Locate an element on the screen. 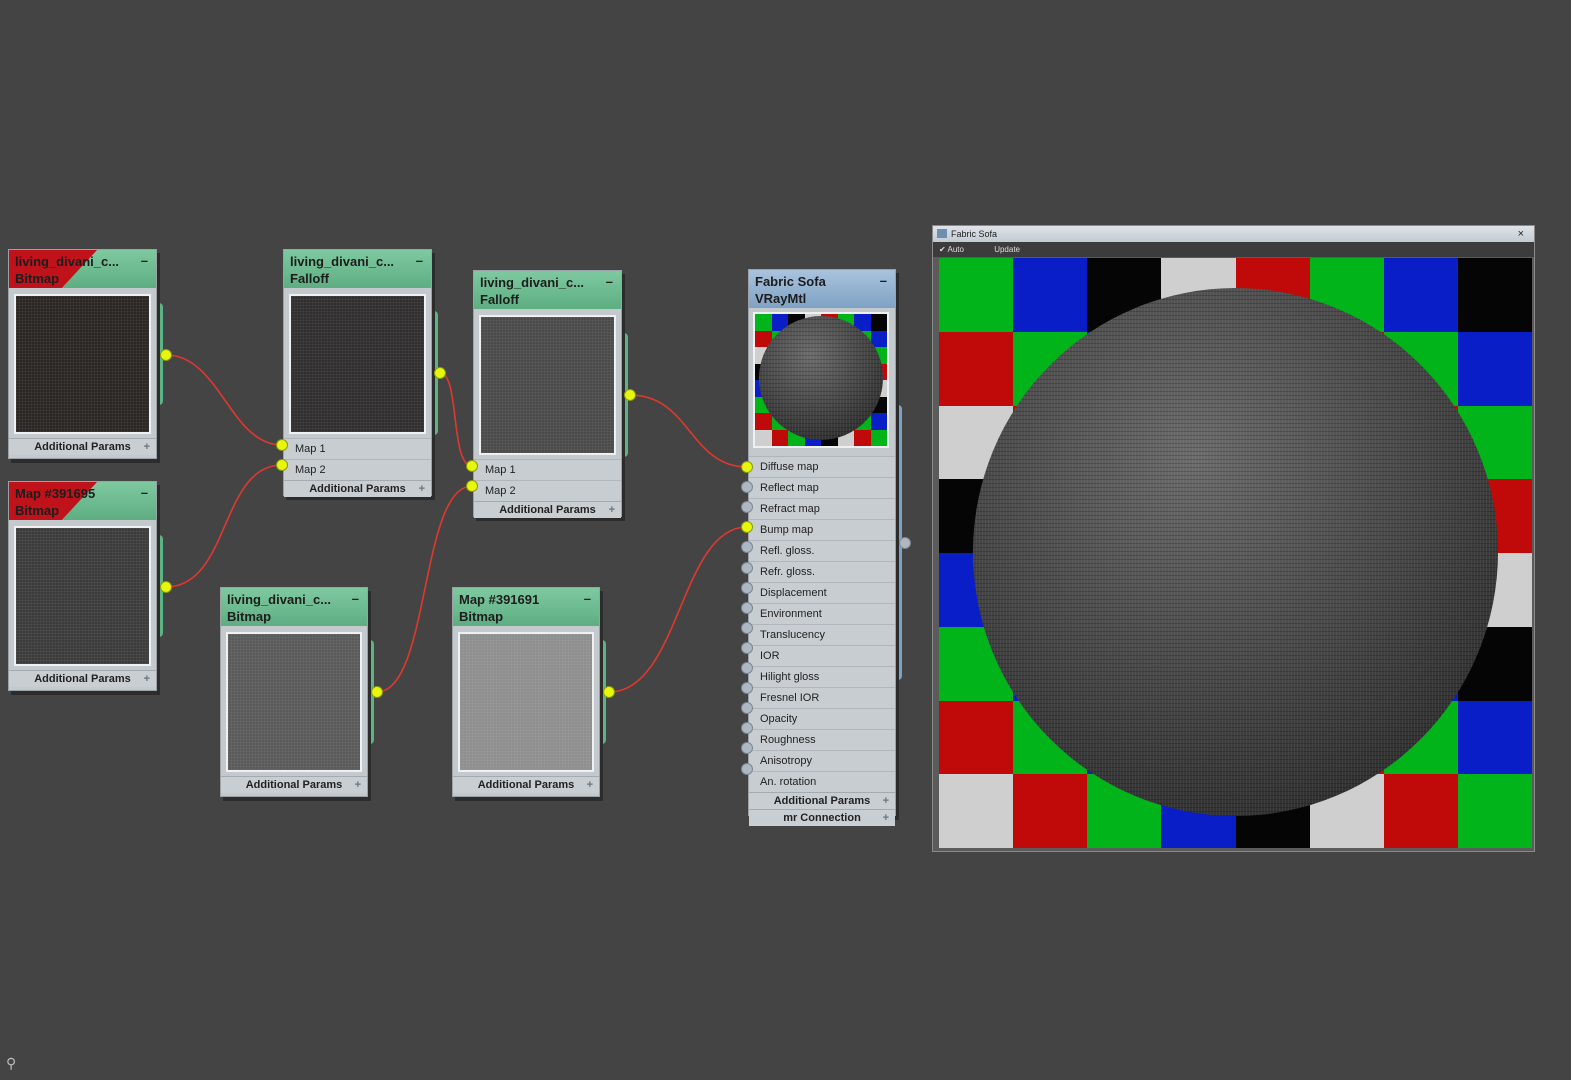  input-port-hilight-gloss is located at coordinates (747, 668).